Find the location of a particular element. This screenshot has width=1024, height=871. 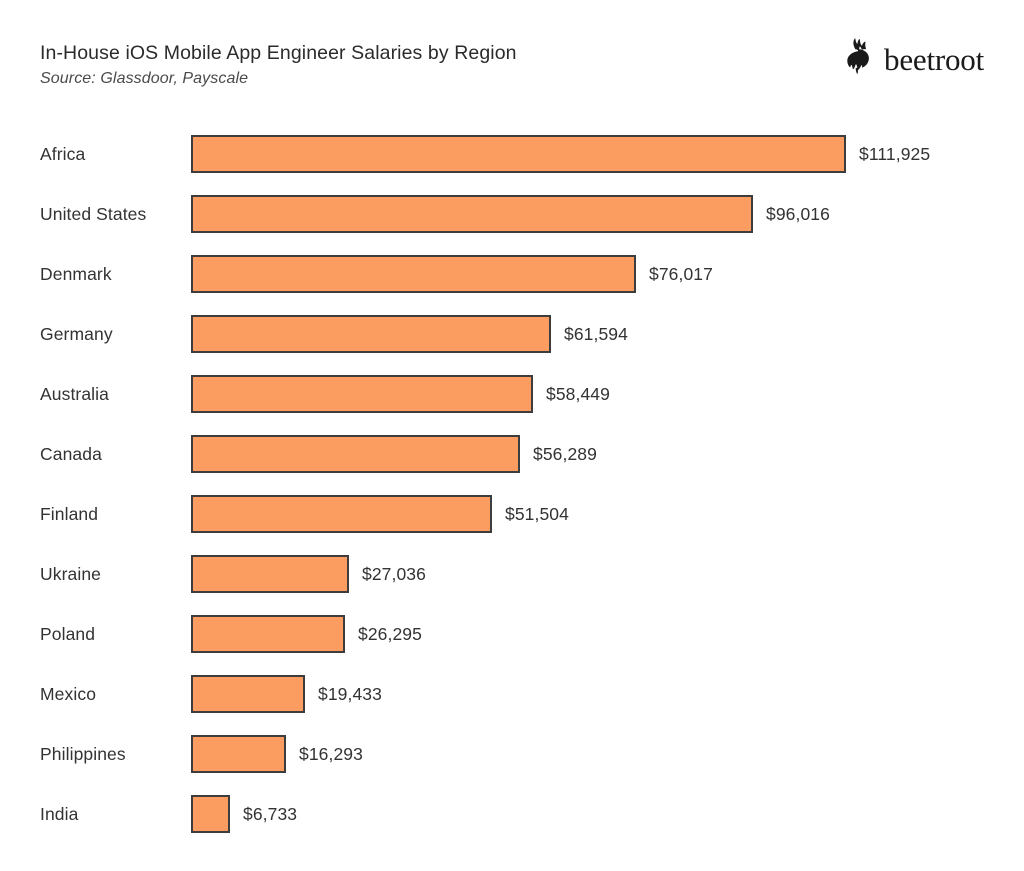

bar-row: Denmark $76,017 is located at coordinates (512, 274).